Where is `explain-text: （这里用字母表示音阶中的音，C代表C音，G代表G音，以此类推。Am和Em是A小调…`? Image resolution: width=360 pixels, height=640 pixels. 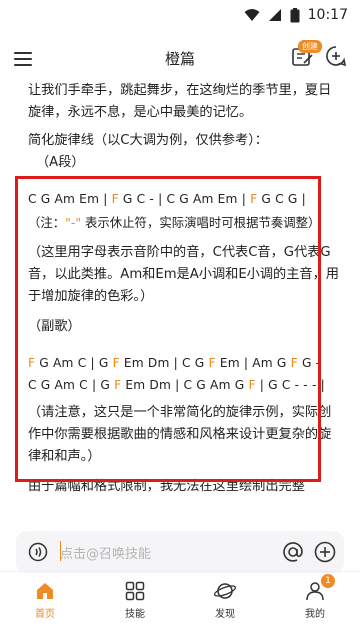
explain-text: （这里用字母表示音阶中的音，C代表C音，G代表G音，以此类推。Am和Em是A小调… is located at coordinates (183, 274).